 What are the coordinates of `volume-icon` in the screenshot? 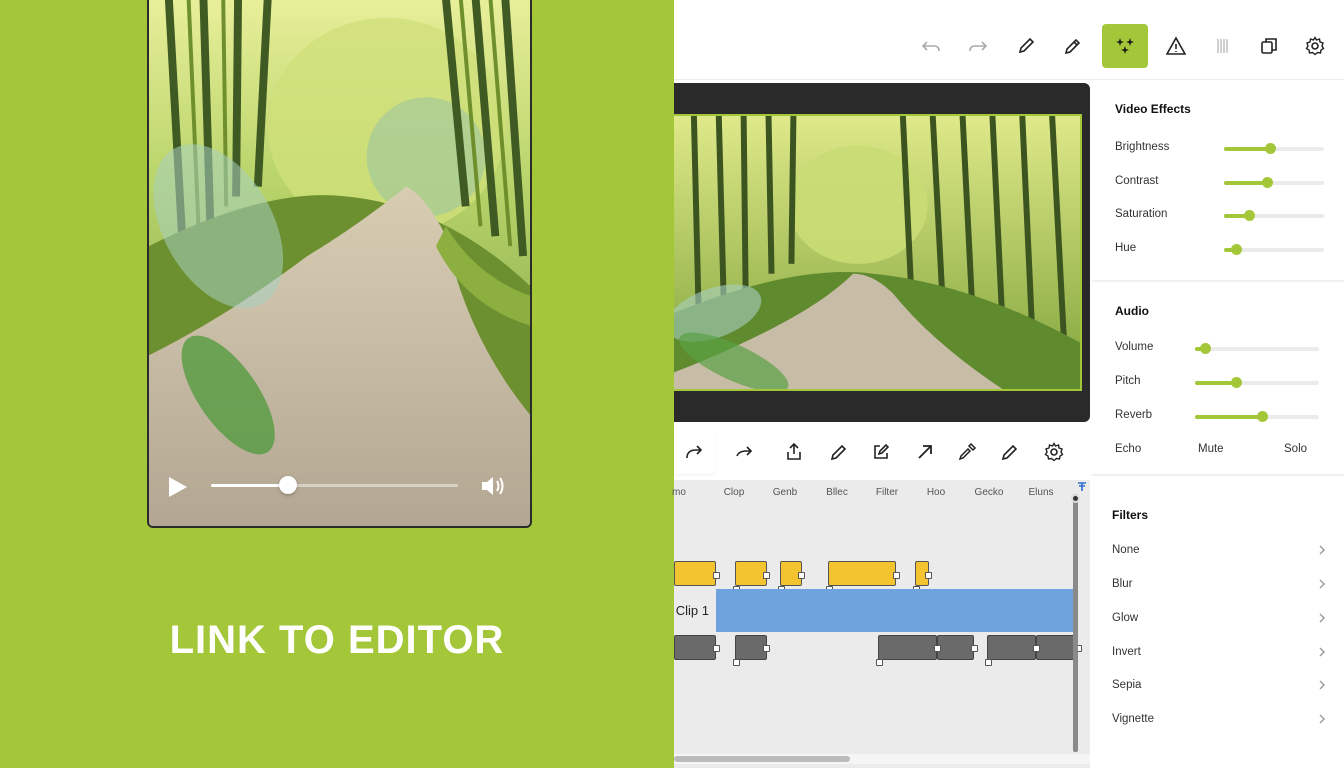 It's located at (493, 486).